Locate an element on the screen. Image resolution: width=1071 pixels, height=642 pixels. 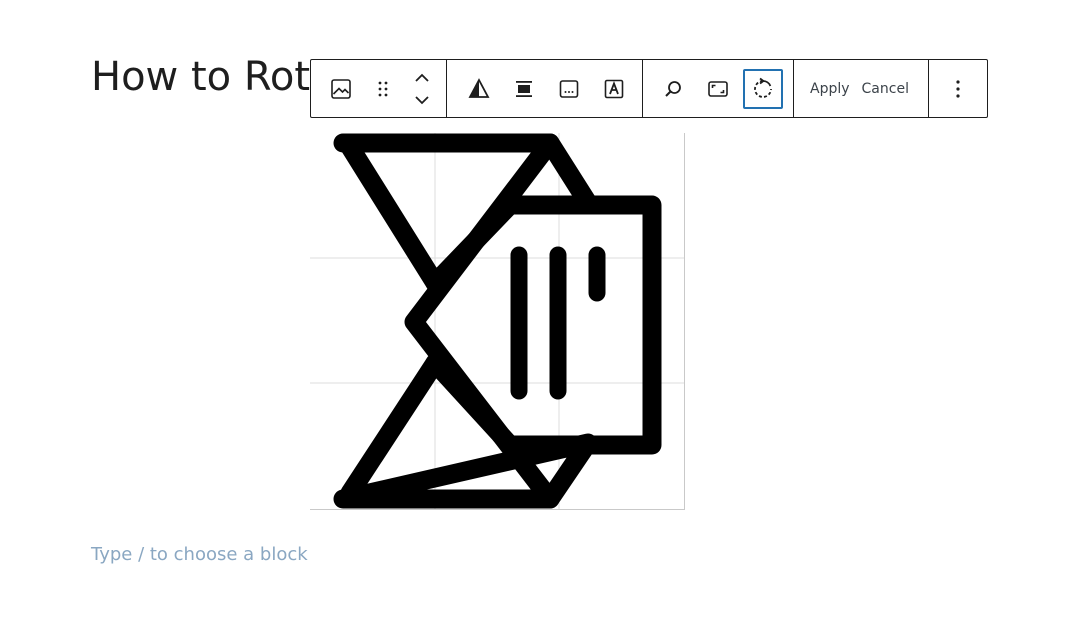
duotone-button is located at coordinates (479, 89).